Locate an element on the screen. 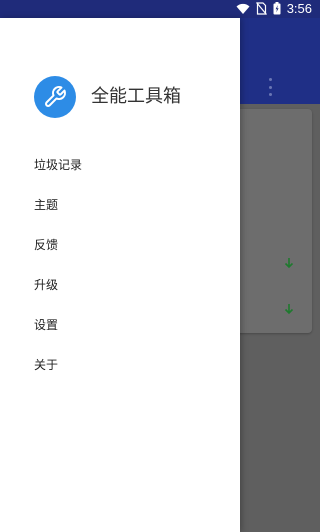  menu-item-feedback: 反馈 is located at coordinates (120, 244).